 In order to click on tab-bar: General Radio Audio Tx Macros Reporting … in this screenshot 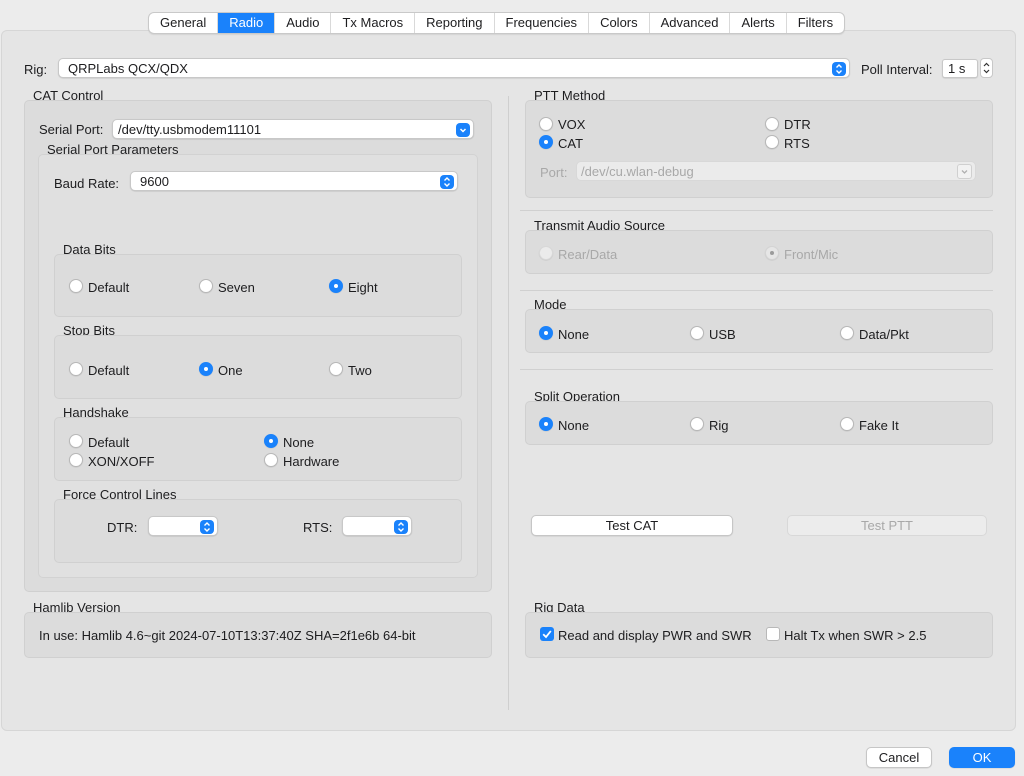, I will do `click(497, 23)`.